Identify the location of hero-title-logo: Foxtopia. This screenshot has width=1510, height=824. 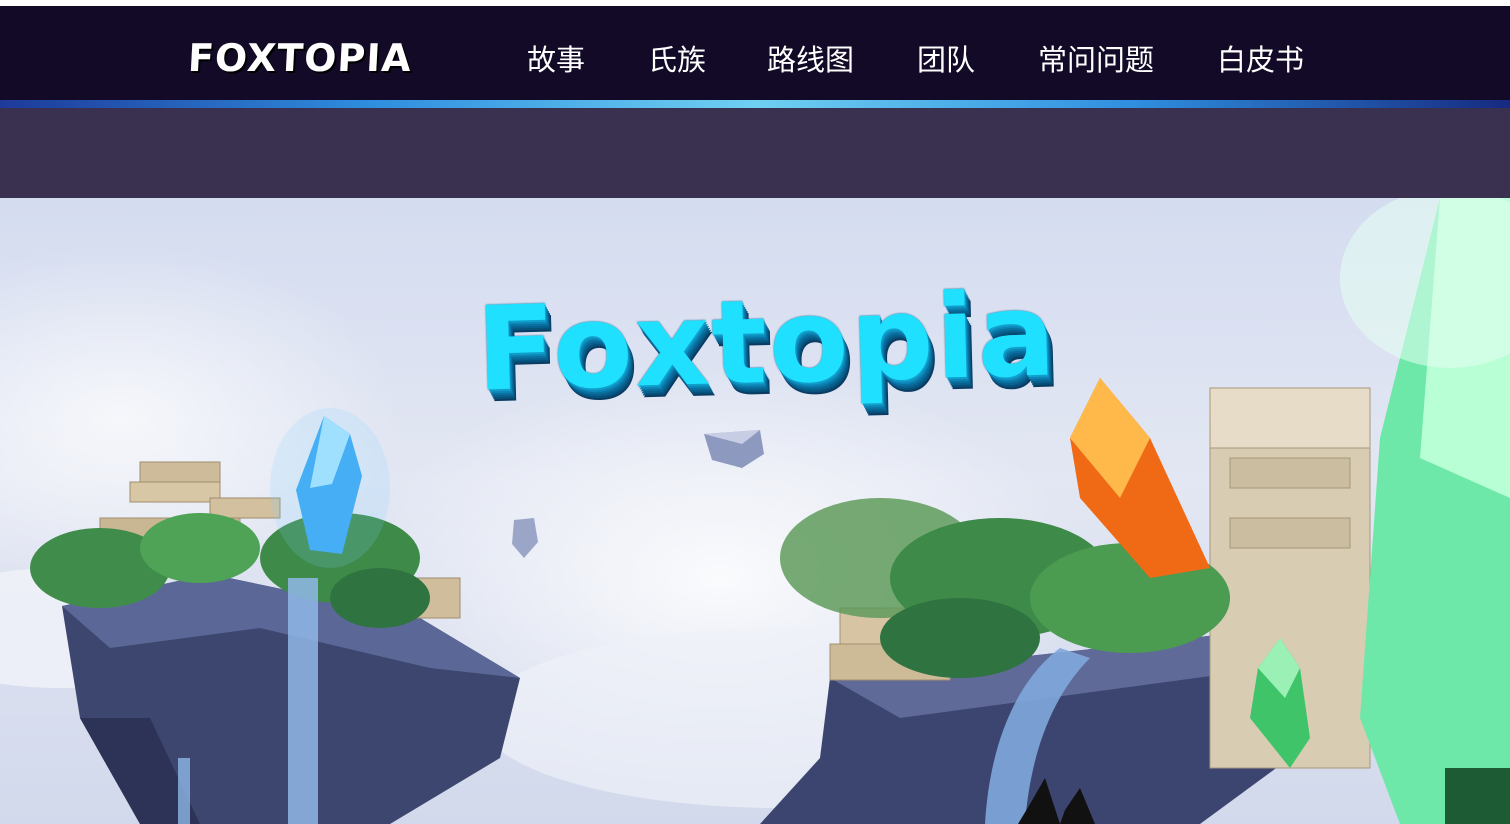
(767, 342).